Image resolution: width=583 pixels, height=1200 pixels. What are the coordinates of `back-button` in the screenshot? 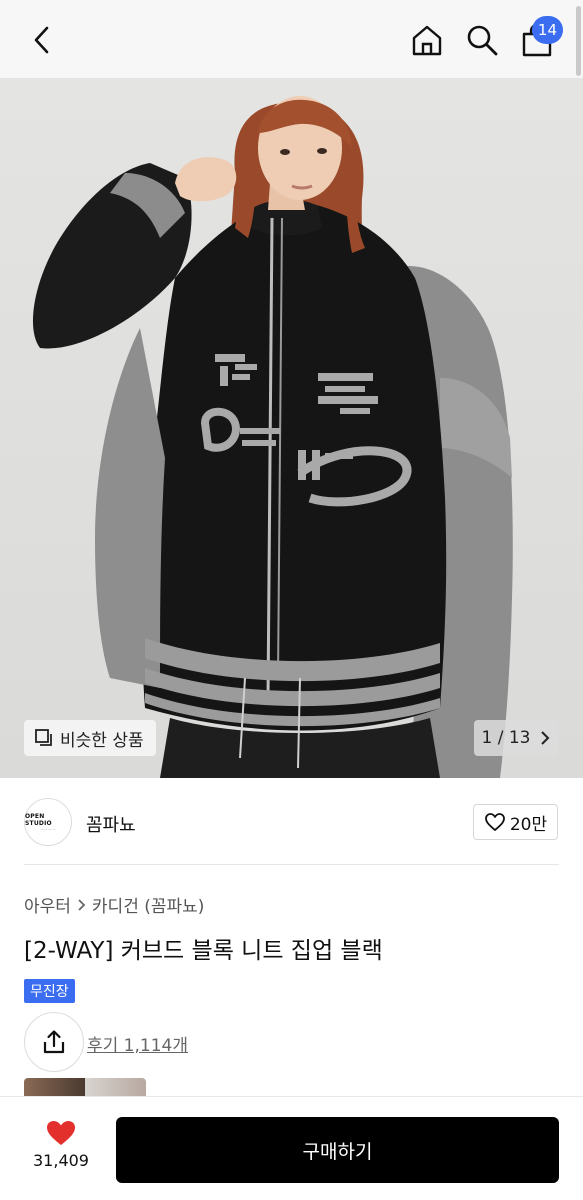 It's located at (42, 40).